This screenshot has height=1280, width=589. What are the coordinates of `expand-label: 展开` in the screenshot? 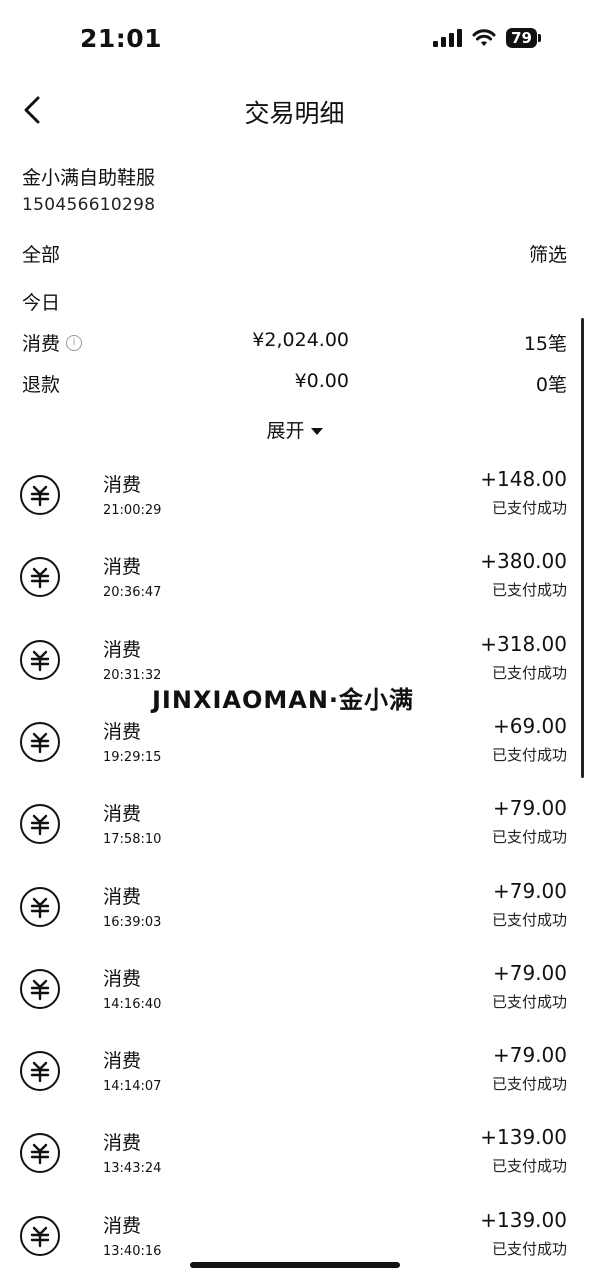 It's located at (285, 431).